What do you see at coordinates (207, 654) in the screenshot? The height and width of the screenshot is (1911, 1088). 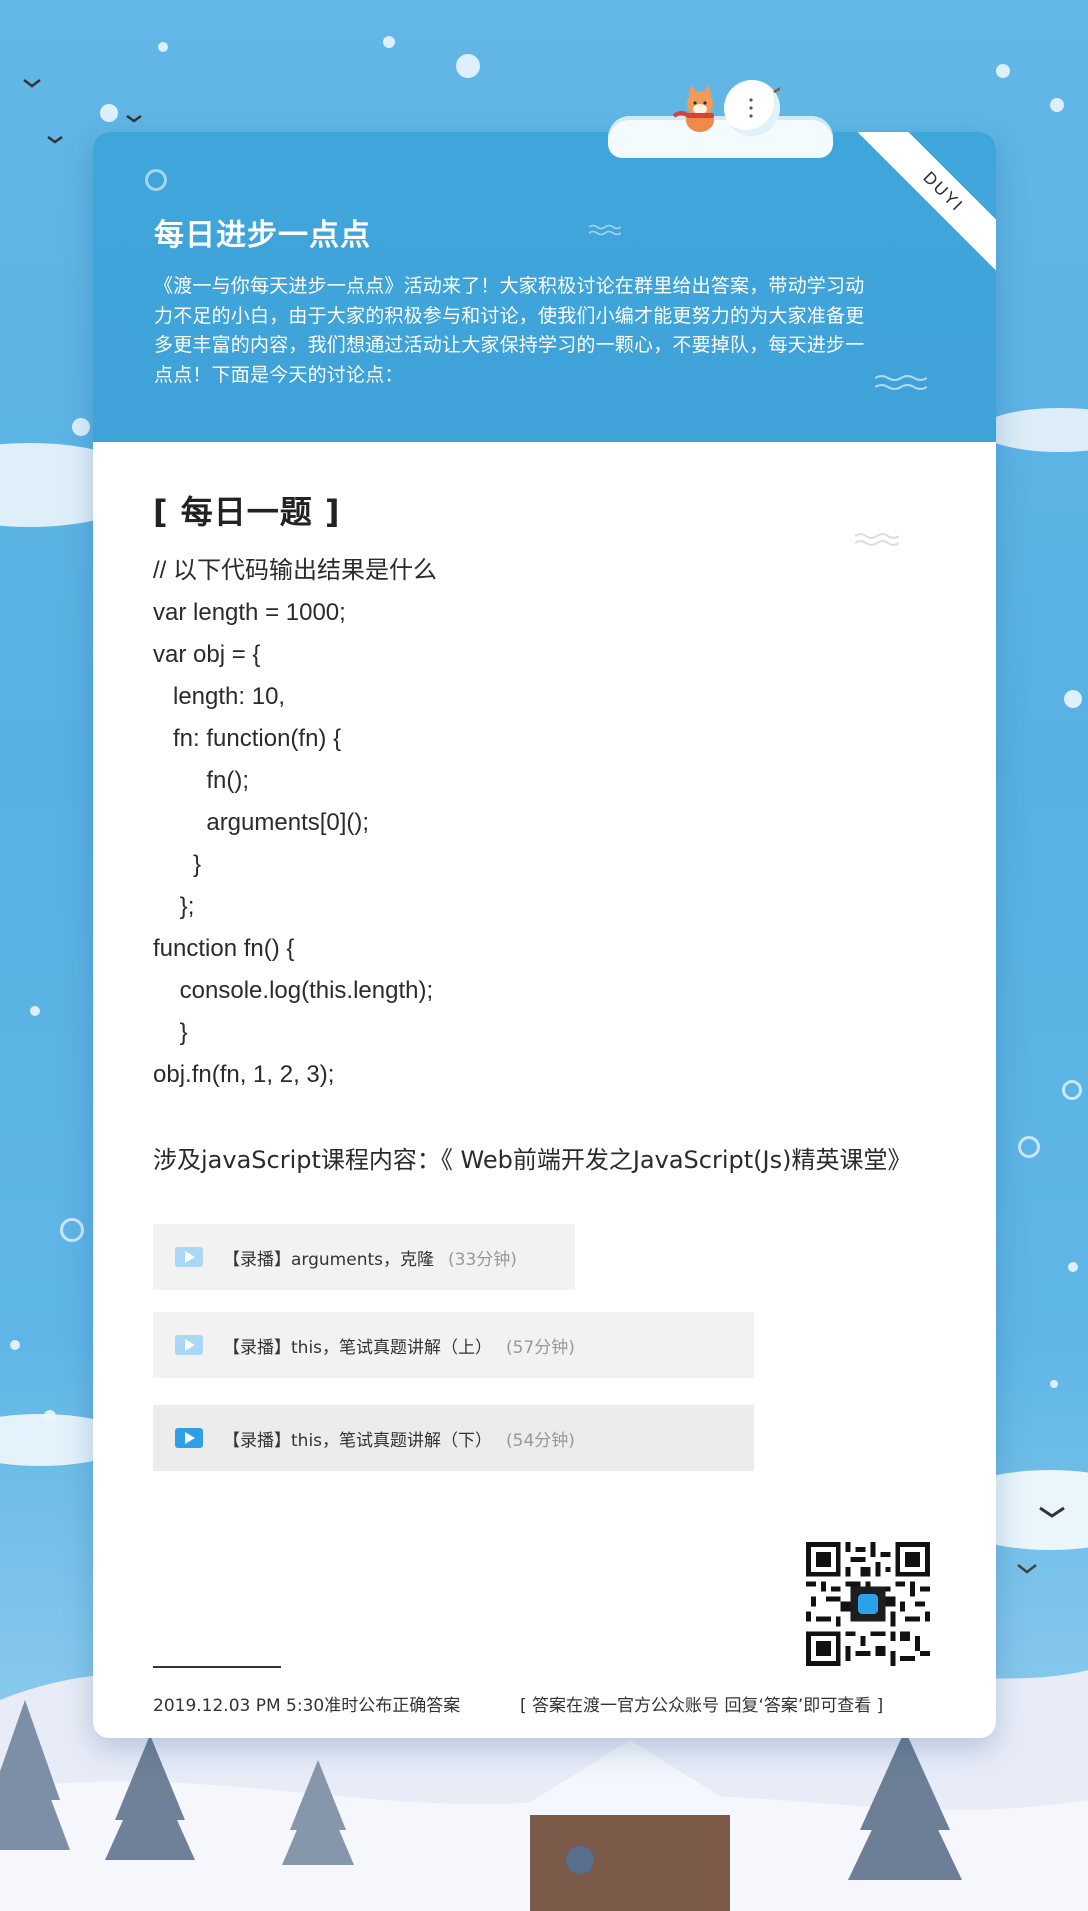 I see `code-line: var obj = {` at bounding box center [207, 654].